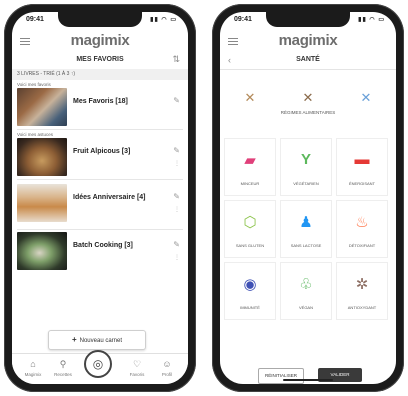 This screenshot has height=396, width=408. I want to click on category-sans-gluten: ⬡ SANS GLUTEN, so click(250, 229).